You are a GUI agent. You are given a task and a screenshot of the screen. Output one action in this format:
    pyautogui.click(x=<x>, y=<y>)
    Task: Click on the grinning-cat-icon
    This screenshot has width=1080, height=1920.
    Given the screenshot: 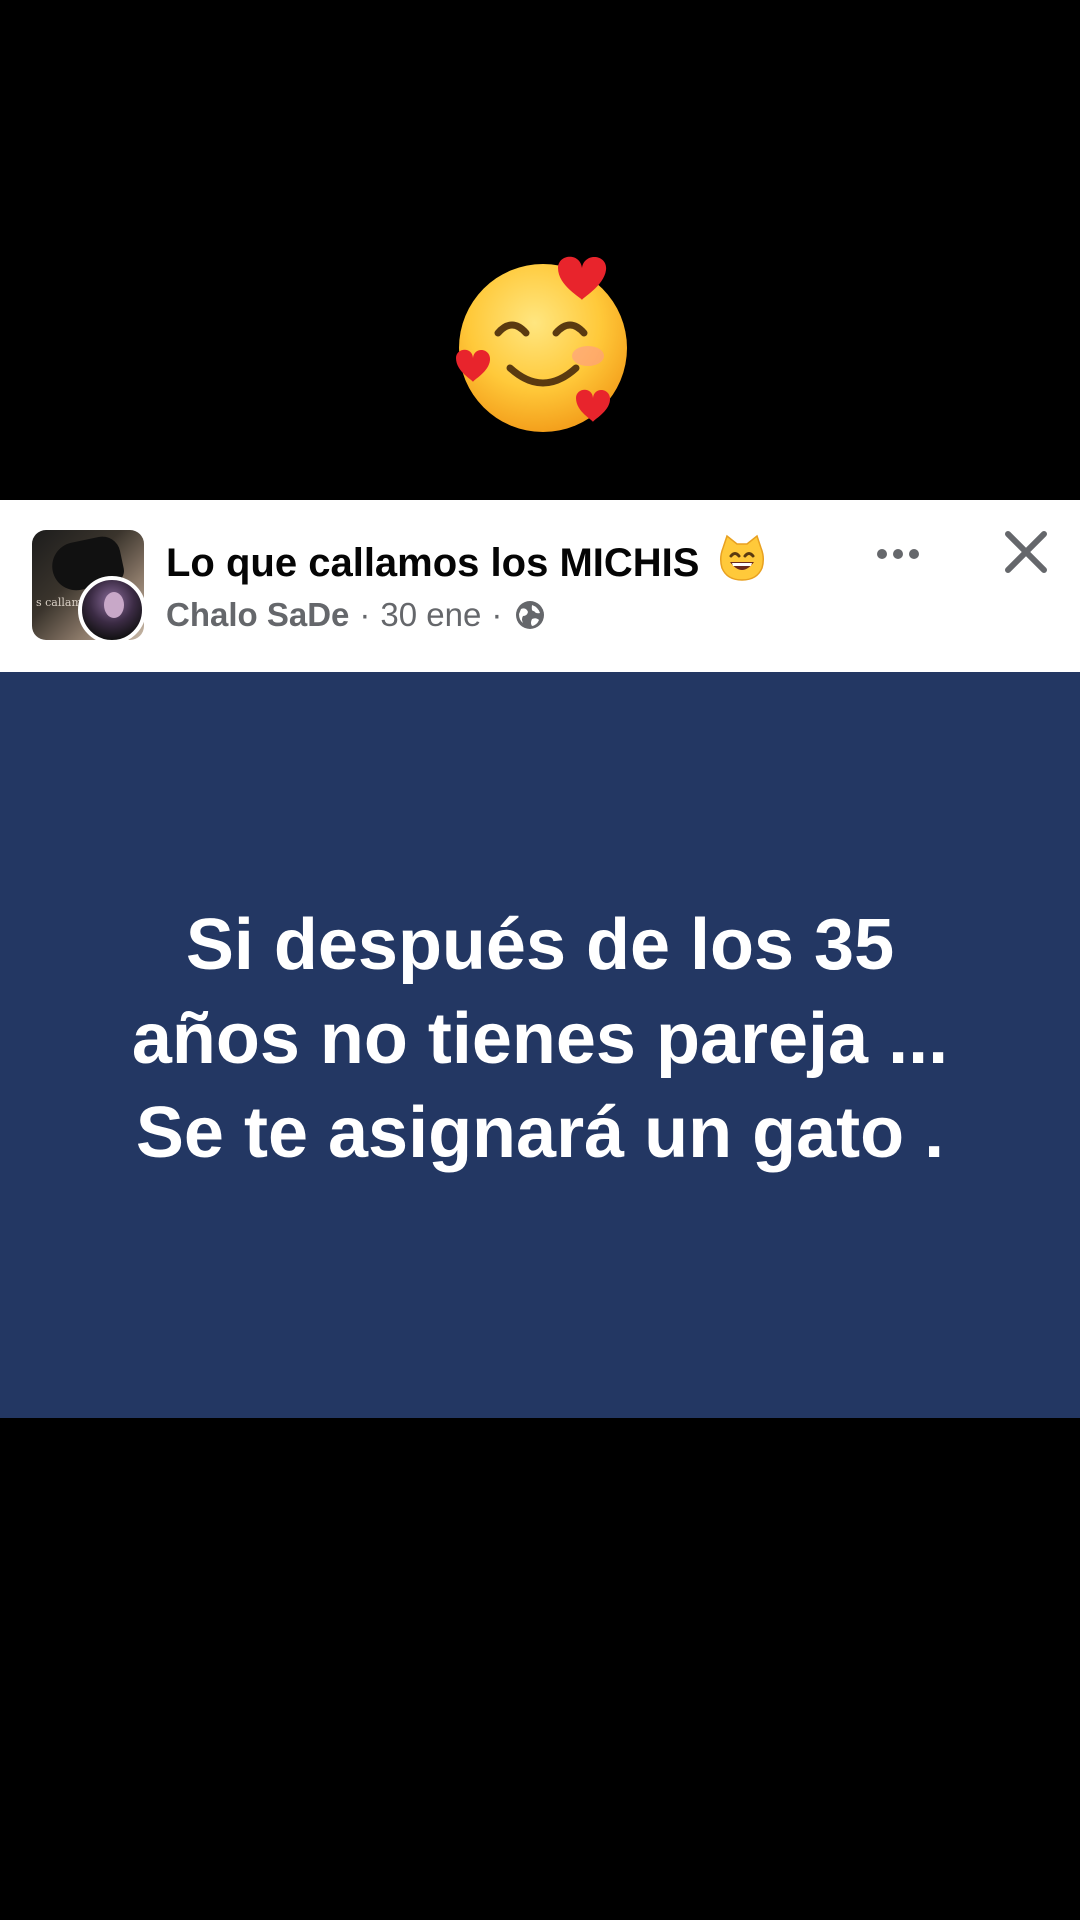 What is the action you would take?
    pyautogui.click(x=741, y=557)
    